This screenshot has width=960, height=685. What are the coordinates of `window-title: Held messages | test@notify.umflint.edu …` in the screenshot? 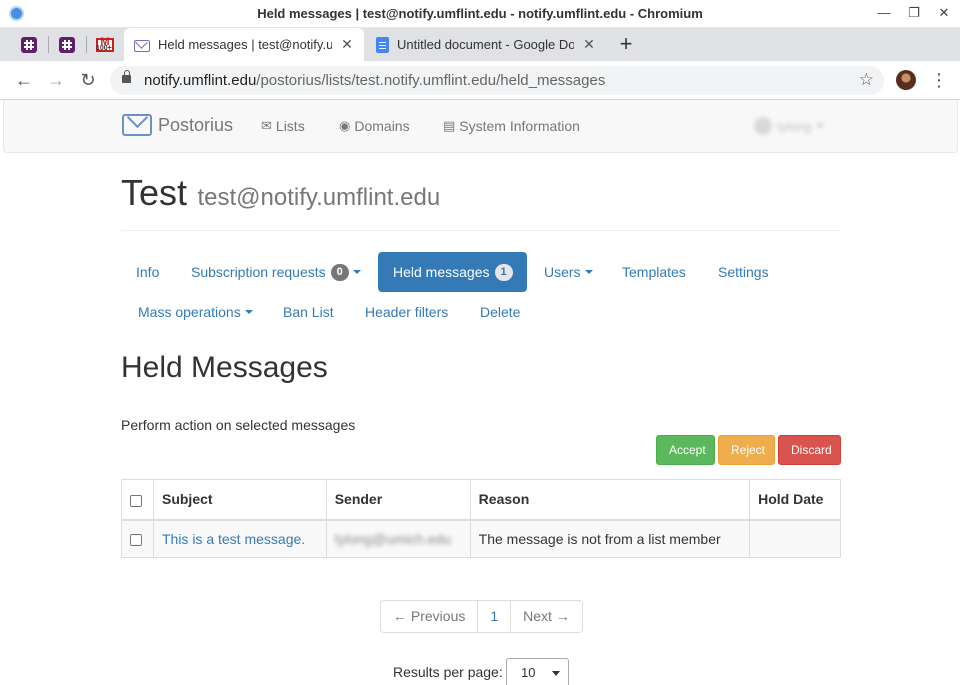 It's located at (480, 13).